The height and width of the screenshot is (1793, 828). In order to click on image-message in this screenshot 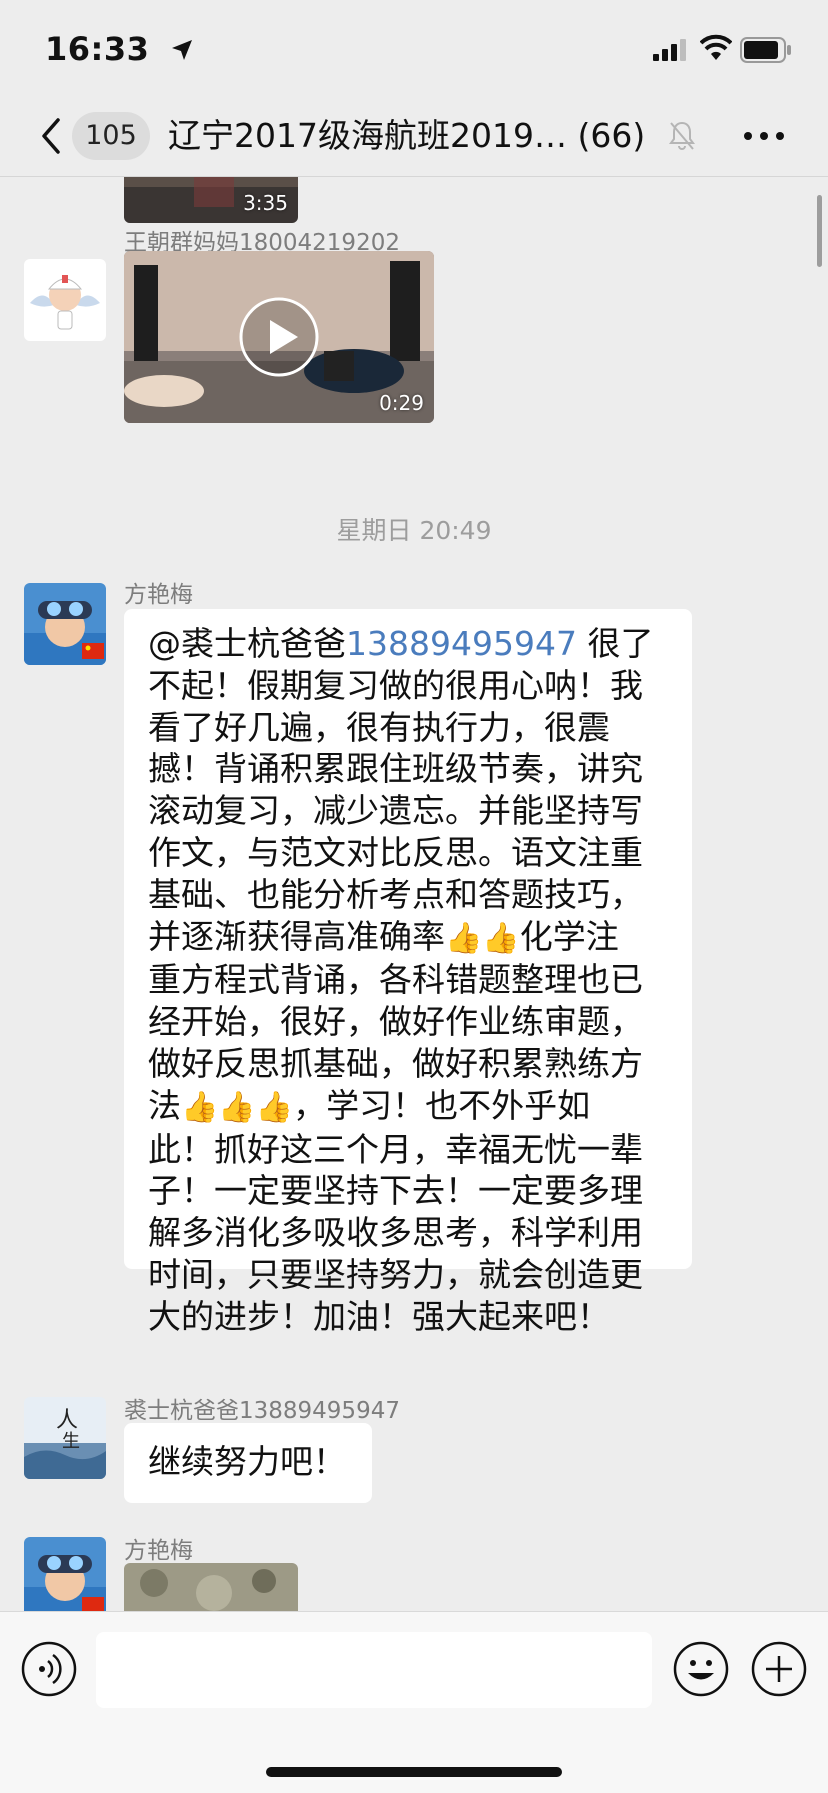, I will do `click(211, 1587)`.